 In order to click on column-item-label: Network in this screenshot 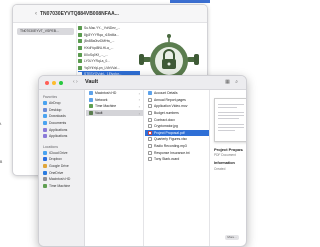, I will do `click(101, 99)`.